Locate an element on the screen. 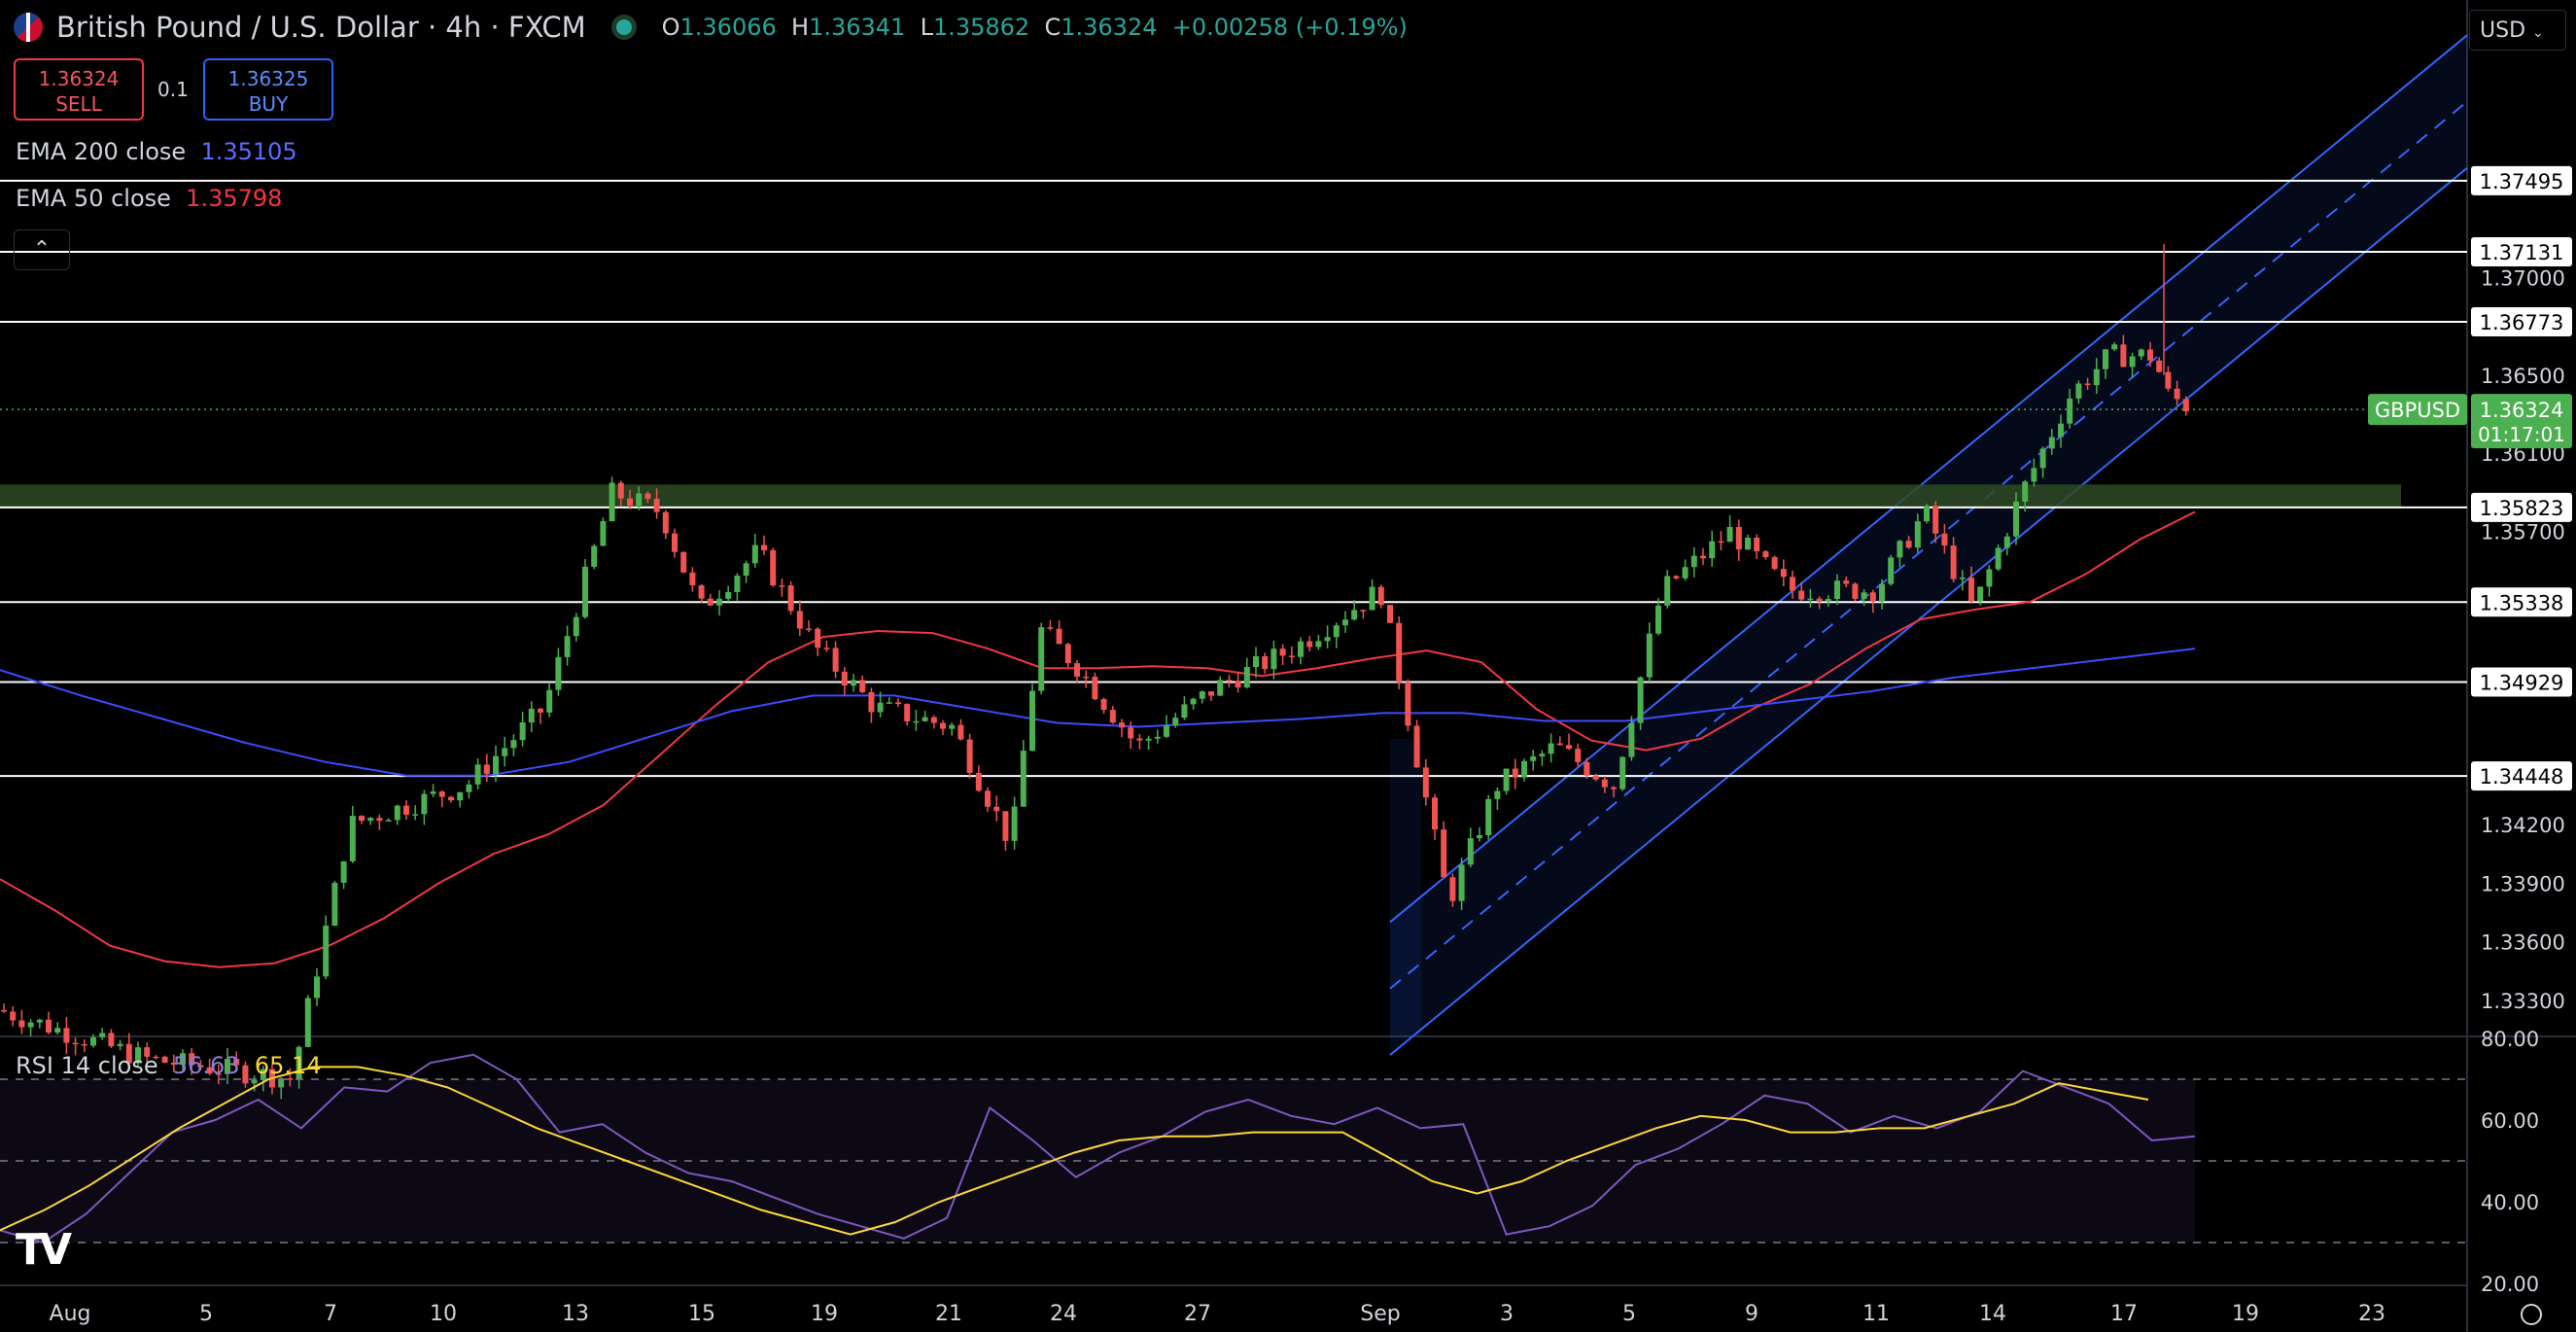 Image resolution: width=2576 pixels, height=1332 pixels. time-tick-label: 5 is located at coordinates (1629, 1314).